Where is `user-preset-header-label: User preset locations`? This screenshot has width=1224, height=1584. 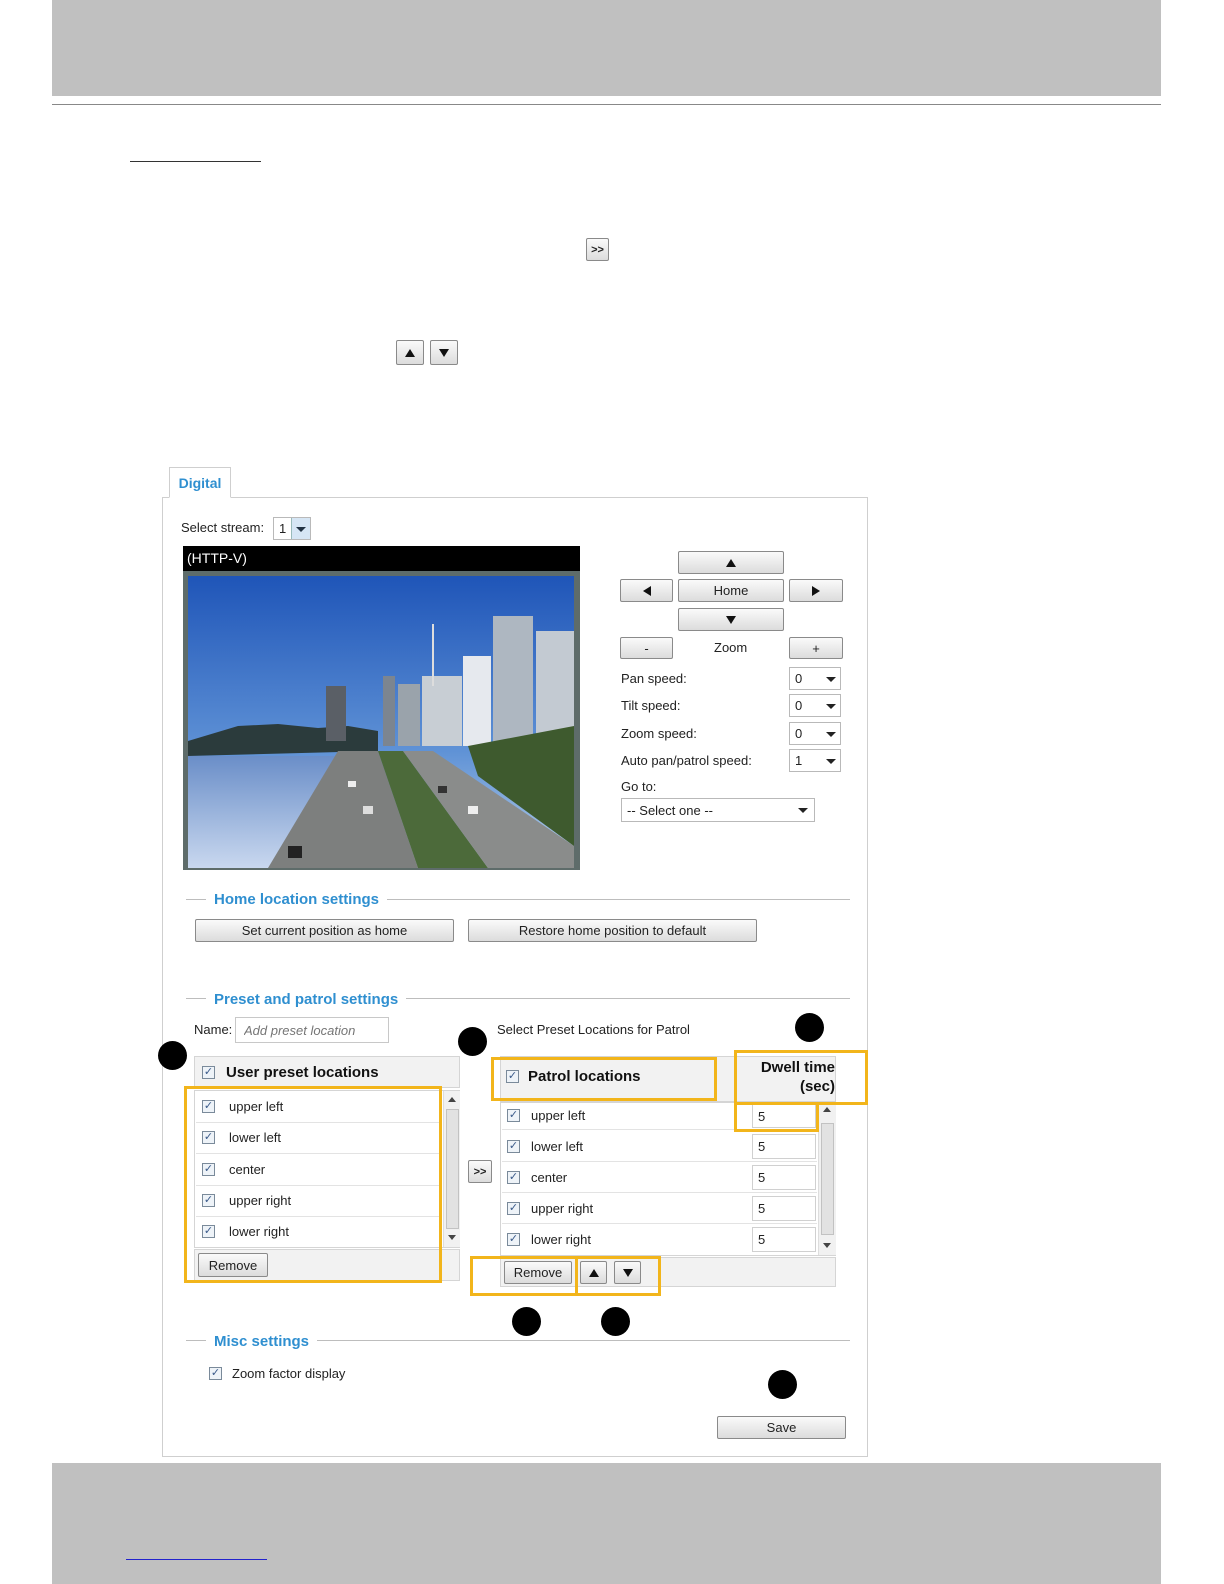
user-preset-header-label: User preset locations is located at coordinates (302, 1072).